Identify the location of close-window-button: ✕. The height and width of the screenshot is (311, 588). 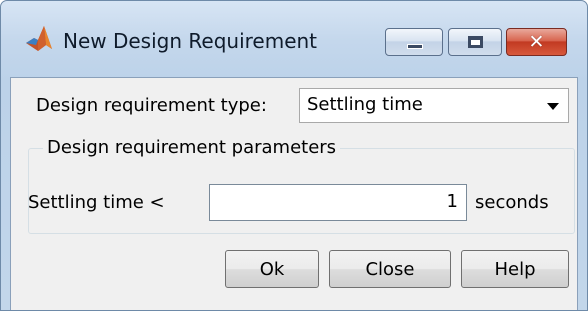
(536, 42).